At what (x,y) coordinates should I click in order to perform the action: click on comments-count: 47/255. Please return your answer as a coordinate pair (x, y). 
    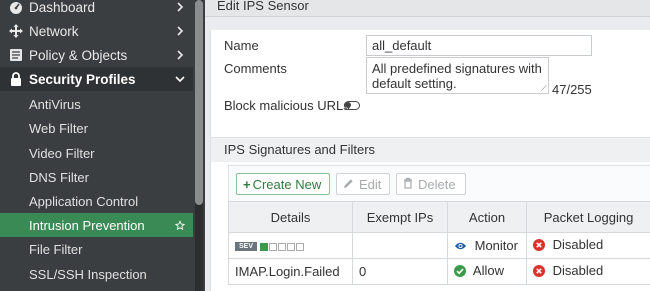
    Looking at the image, I should click on (572, 89).